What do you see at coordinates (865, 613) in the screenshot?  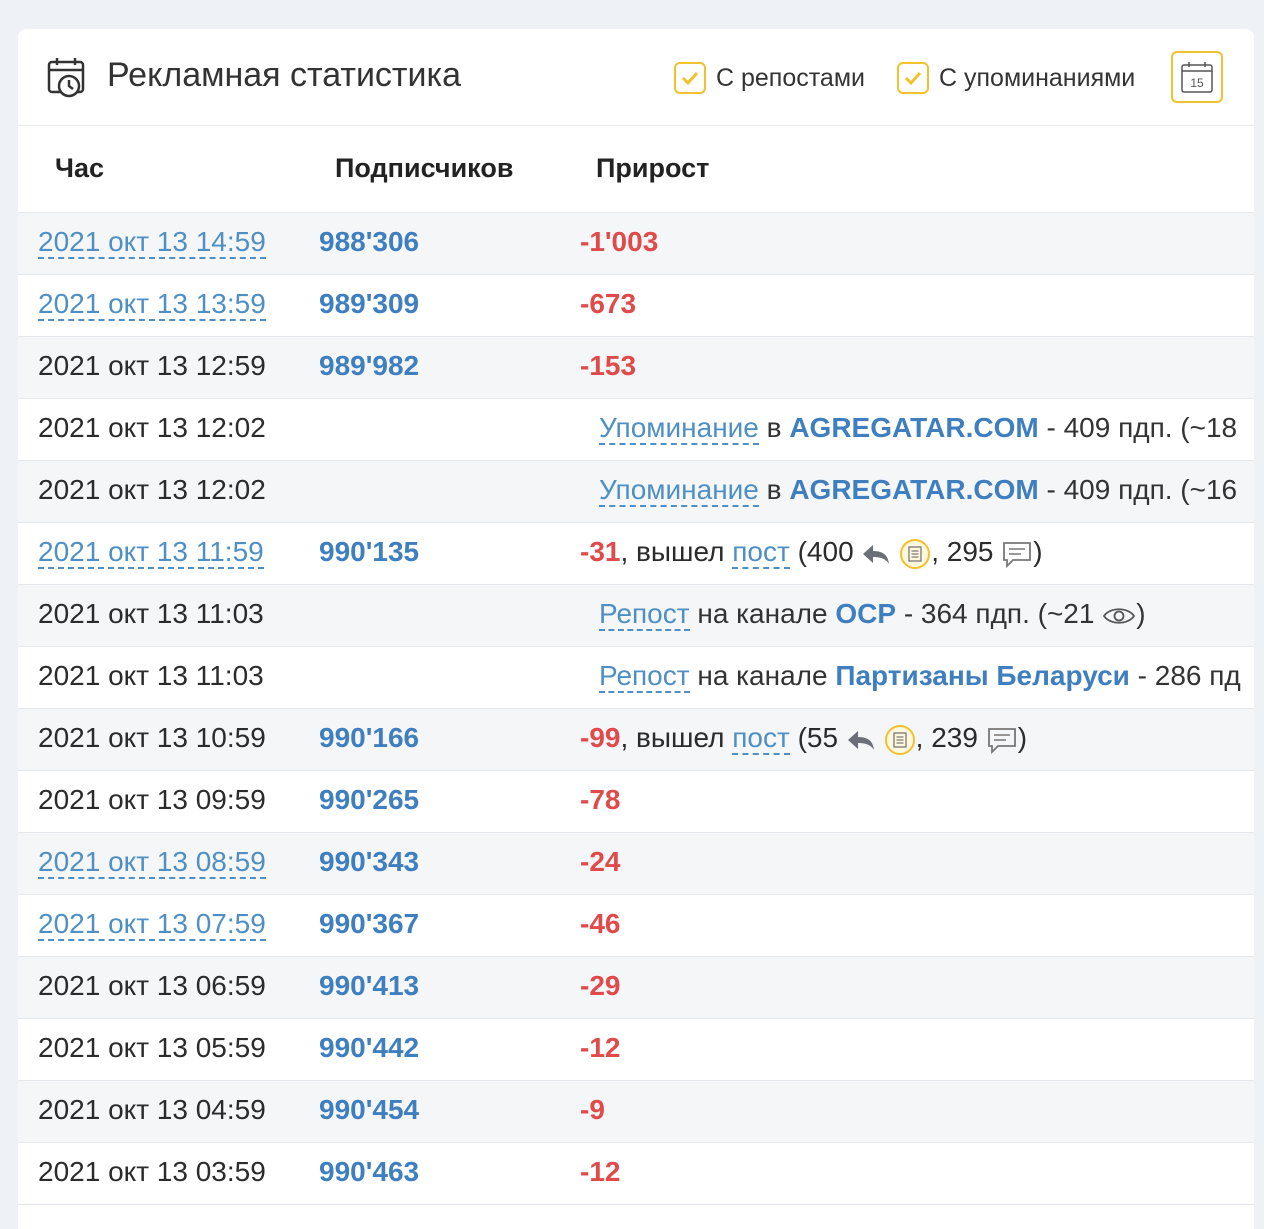 I see `channel-link: ОСР` at bounding box center [865, 613].